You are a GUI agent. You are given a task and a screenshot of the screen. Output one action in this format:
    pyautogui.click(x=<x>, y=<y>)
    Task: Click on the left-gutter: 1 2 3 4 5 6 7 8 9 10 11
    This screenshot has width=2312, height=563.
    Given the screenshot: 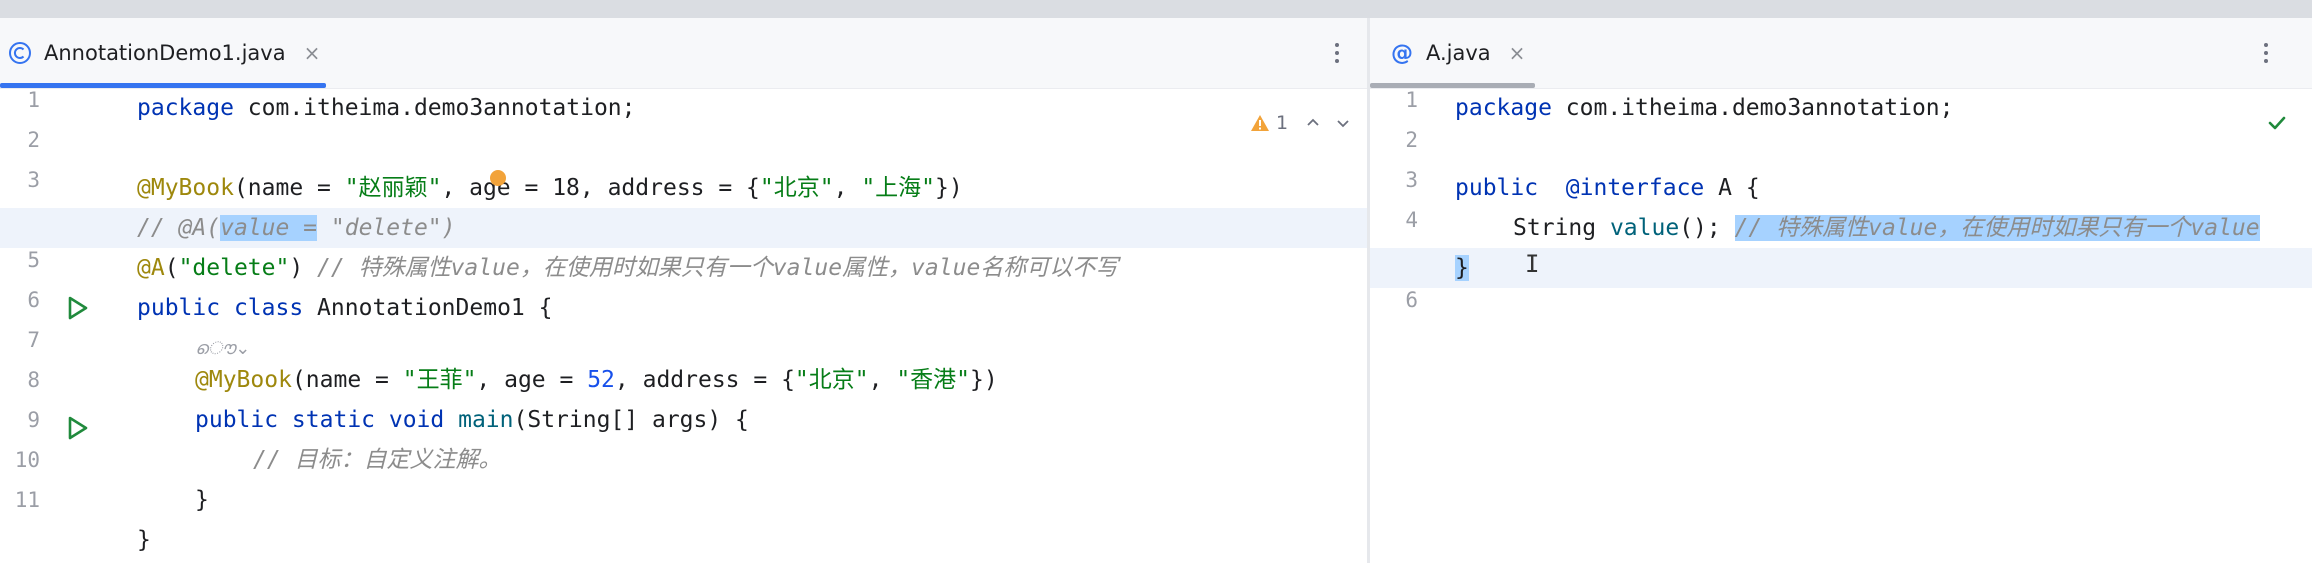 What is the action you would take?
    pyautogui.click(x=65, y=325)
    